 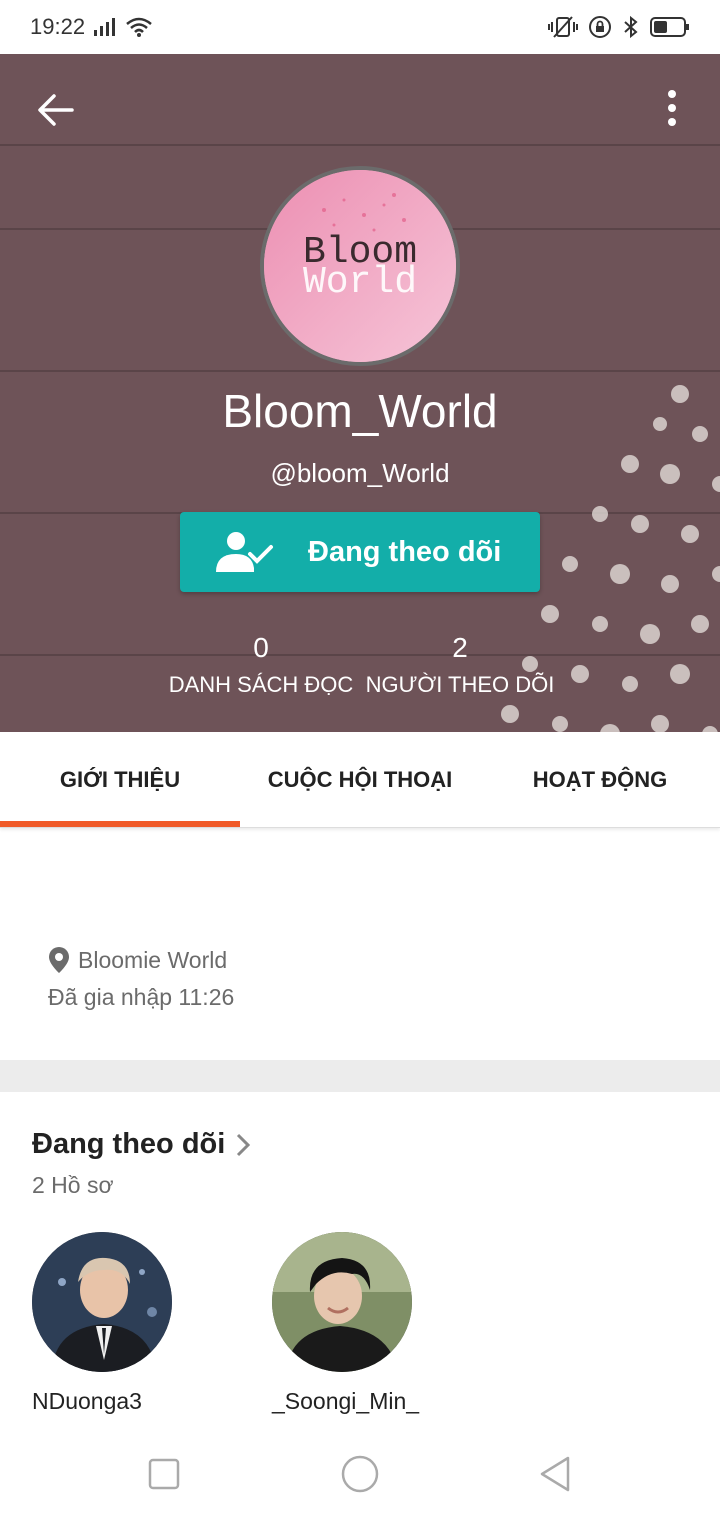 What do you see at coordinates (141, 997) in the screenshot?
I see `joined-date: Đã gia nhập 11:26` at bounding box center [141, 997].